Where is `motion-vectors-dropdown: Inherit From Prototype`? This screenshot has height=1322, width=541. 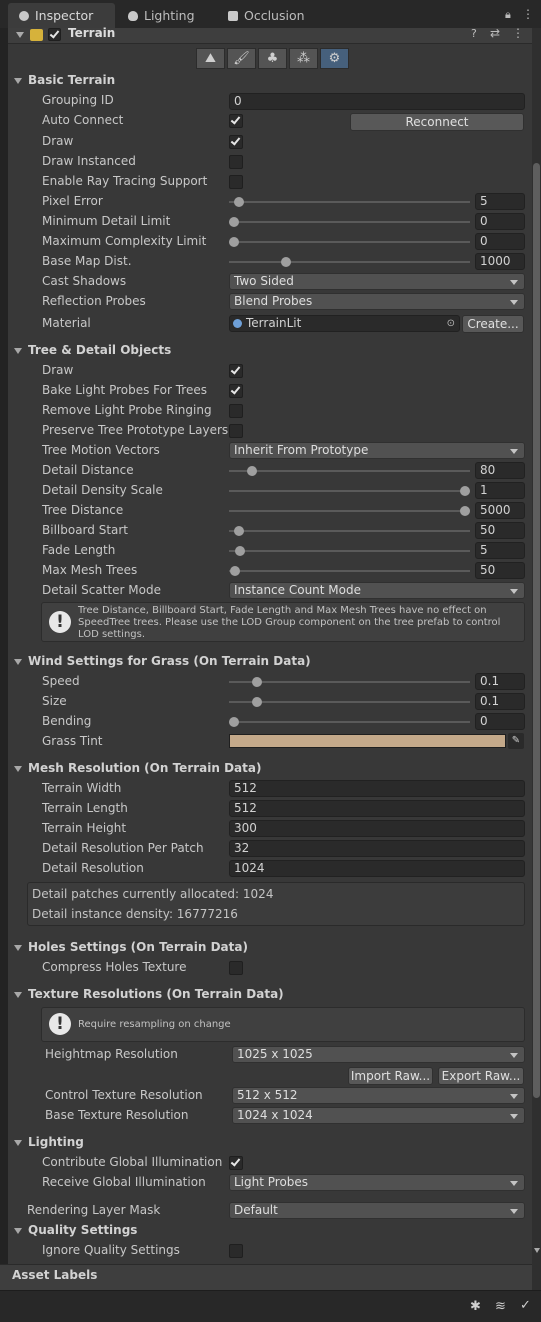
motion-vectors-dropdown: Inherit From Prototype is located at coordinates (377, 450).